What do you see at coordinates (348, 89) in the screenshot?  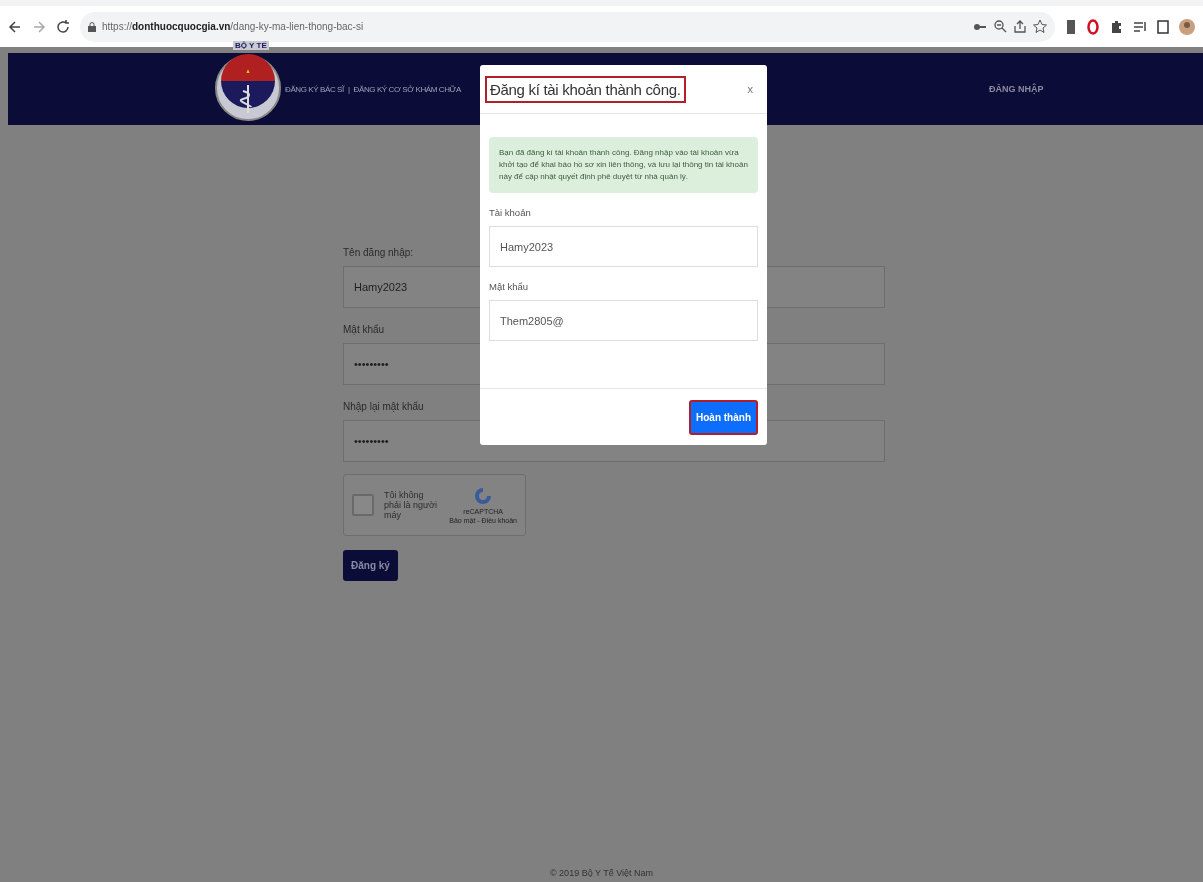 I see `nav-link: |` at bounding box center [348, 89].